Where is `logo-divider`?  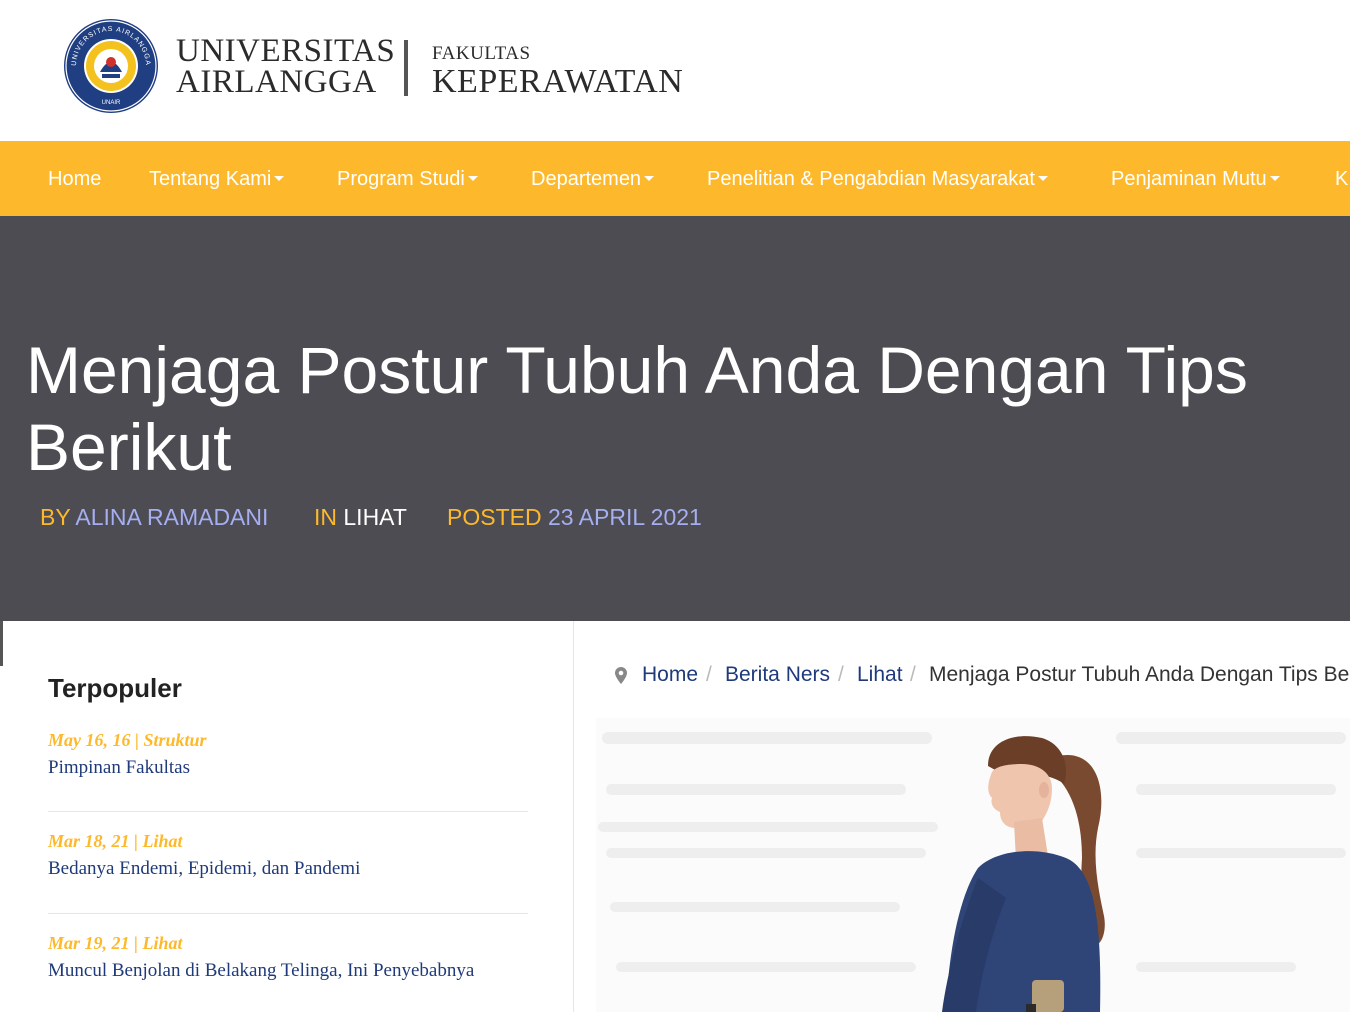 logo-divider is located at coordinates (406, 68).